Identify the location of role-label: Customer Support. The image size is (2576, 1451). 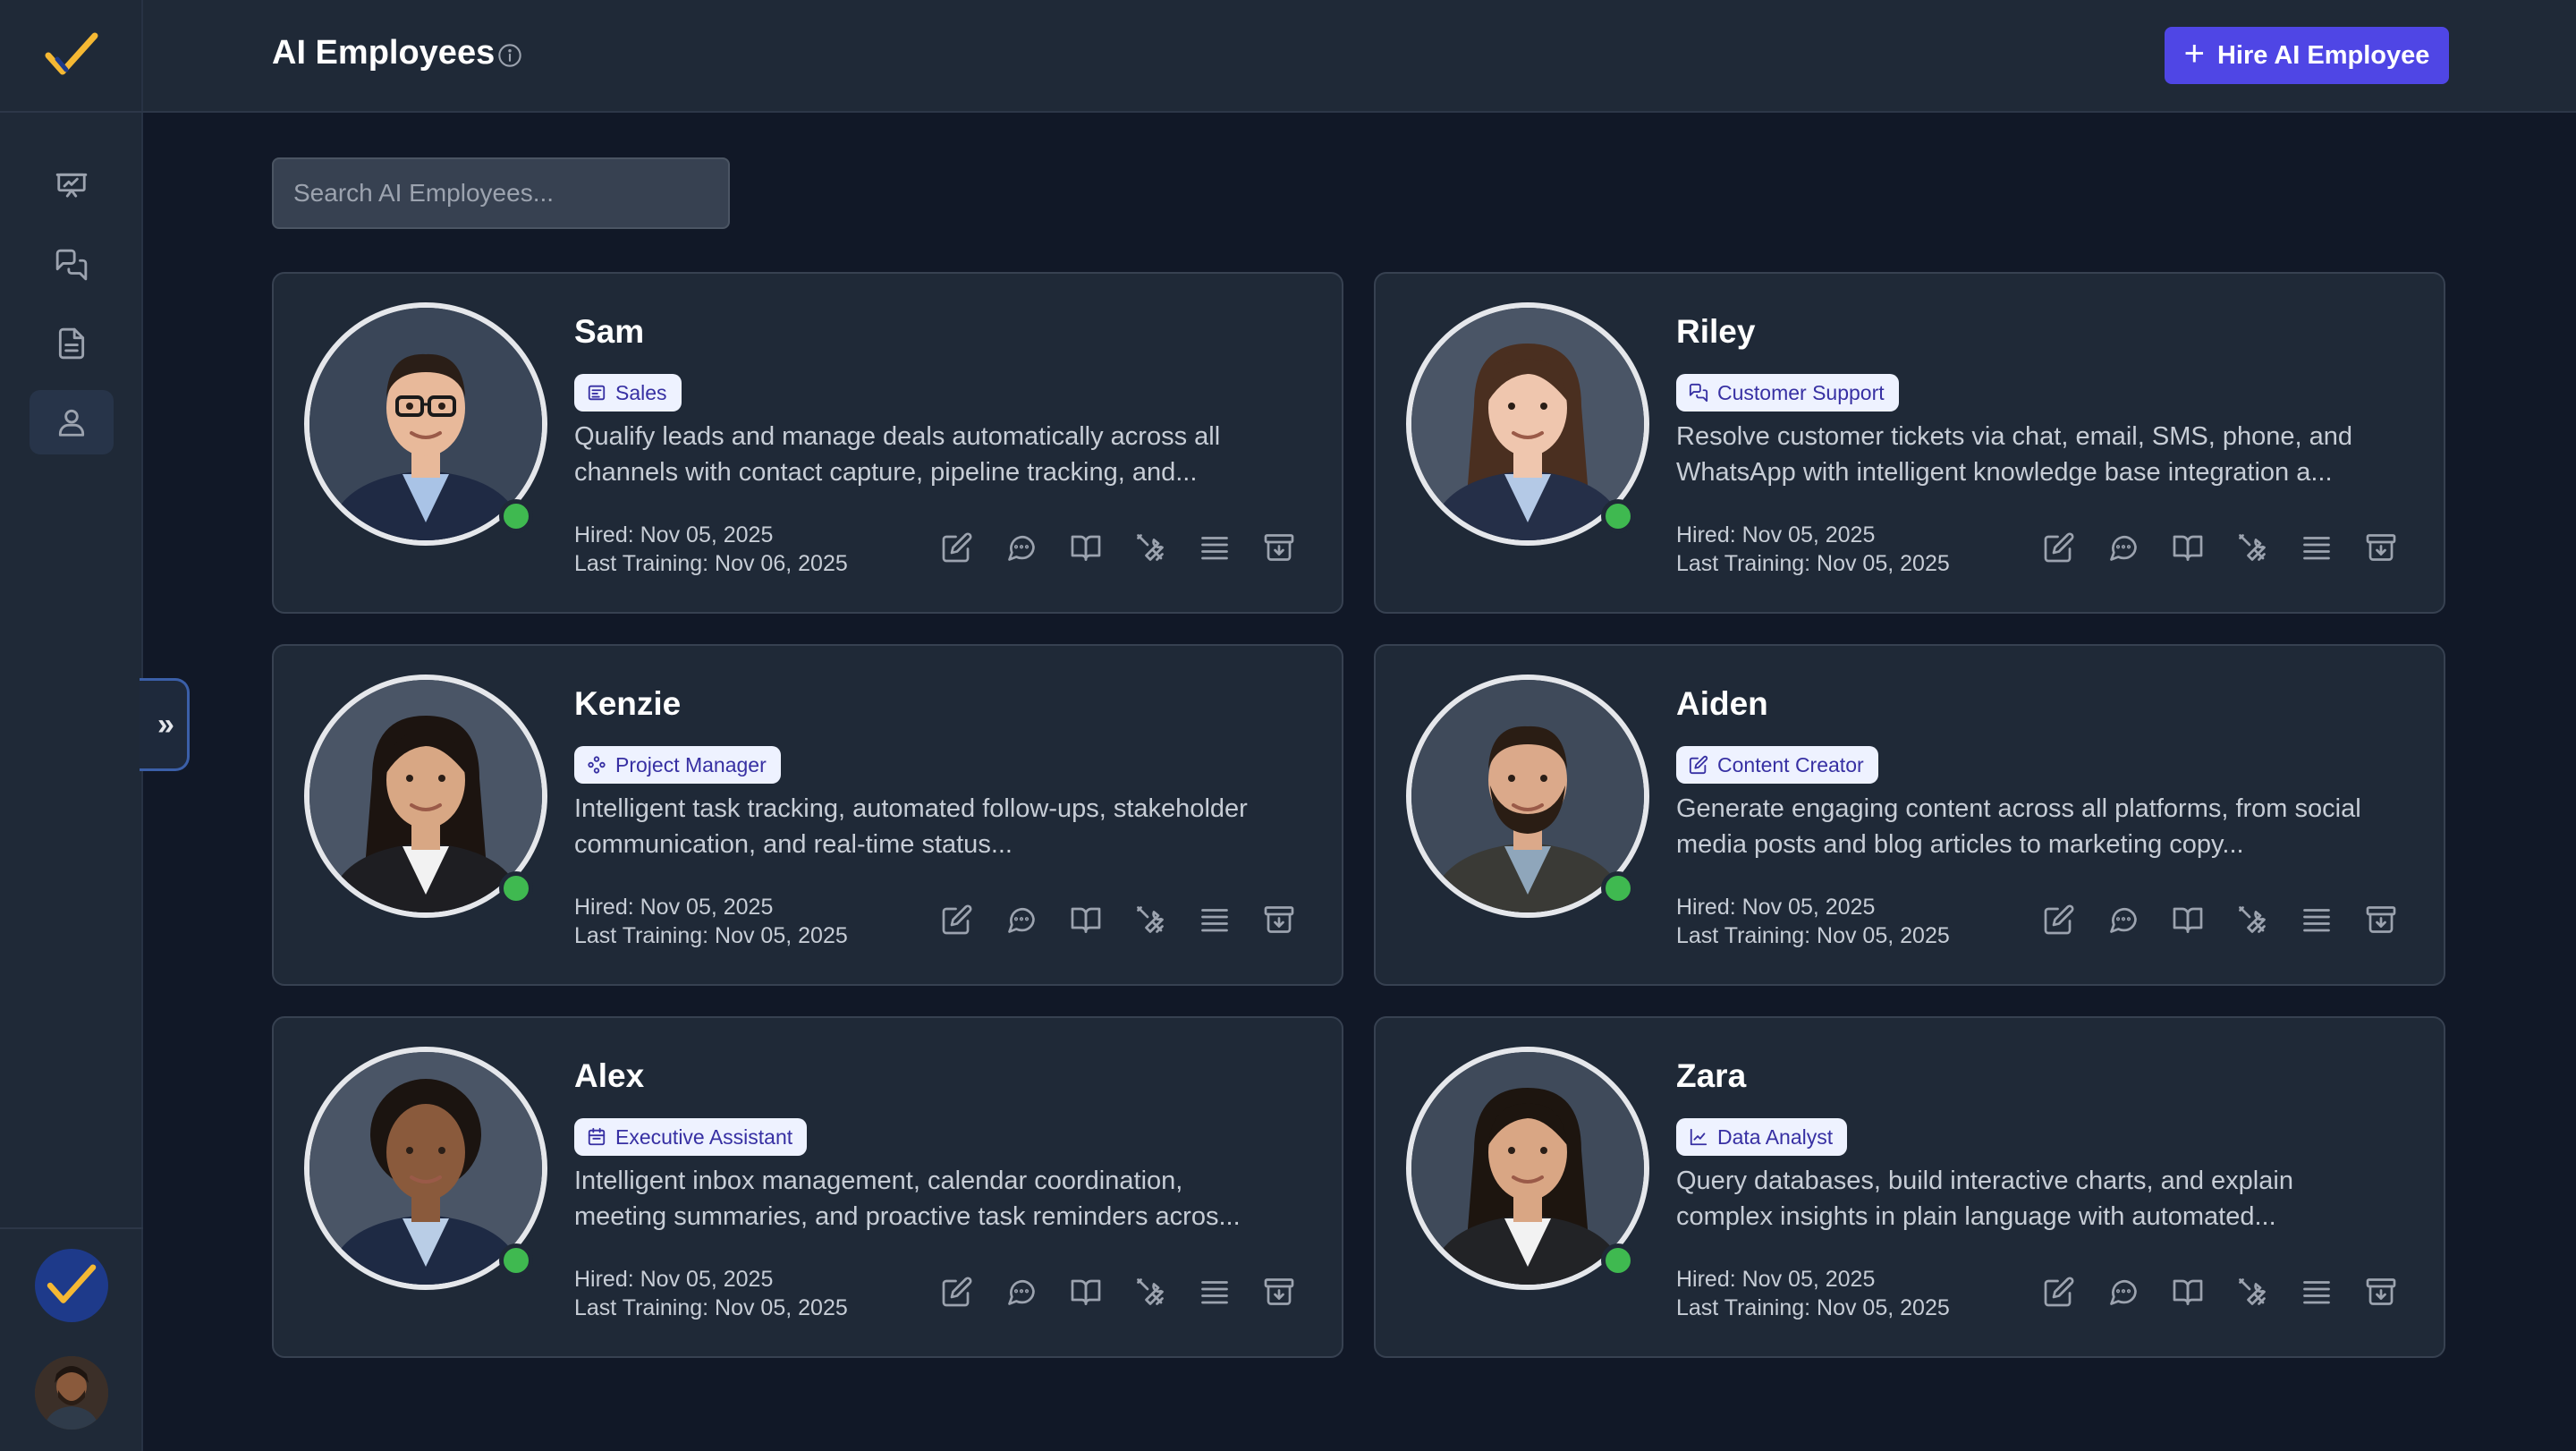
(1801, 392).